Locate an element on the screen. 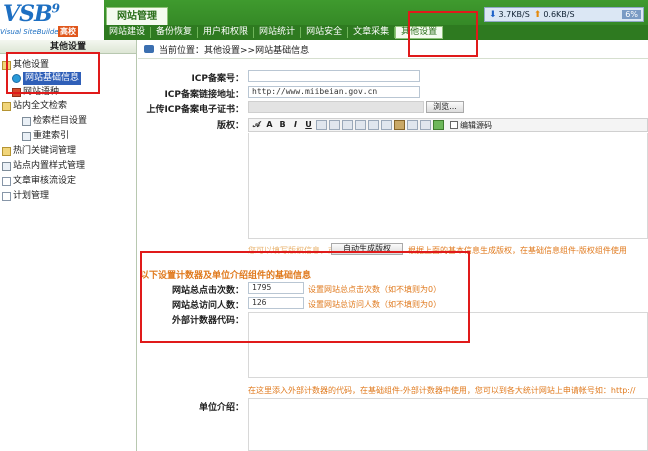 The width and height of the screenshot is (648, 451). sidebar-item-review-flow: 文章审核流设定 is located at coordinates (39, 181).